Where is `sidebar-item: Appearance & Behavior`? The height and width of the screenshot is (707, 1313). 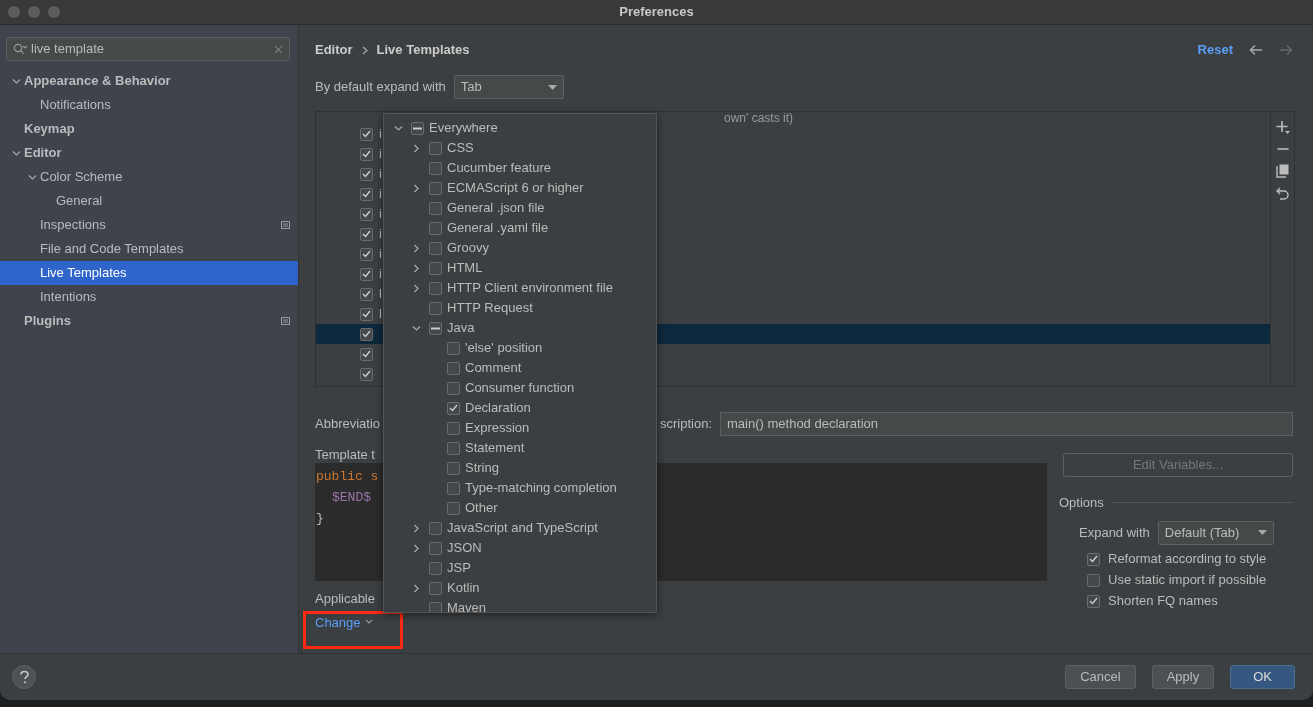
sidebar-item: Appearance & Behavior is located at coordinates (149, 81).